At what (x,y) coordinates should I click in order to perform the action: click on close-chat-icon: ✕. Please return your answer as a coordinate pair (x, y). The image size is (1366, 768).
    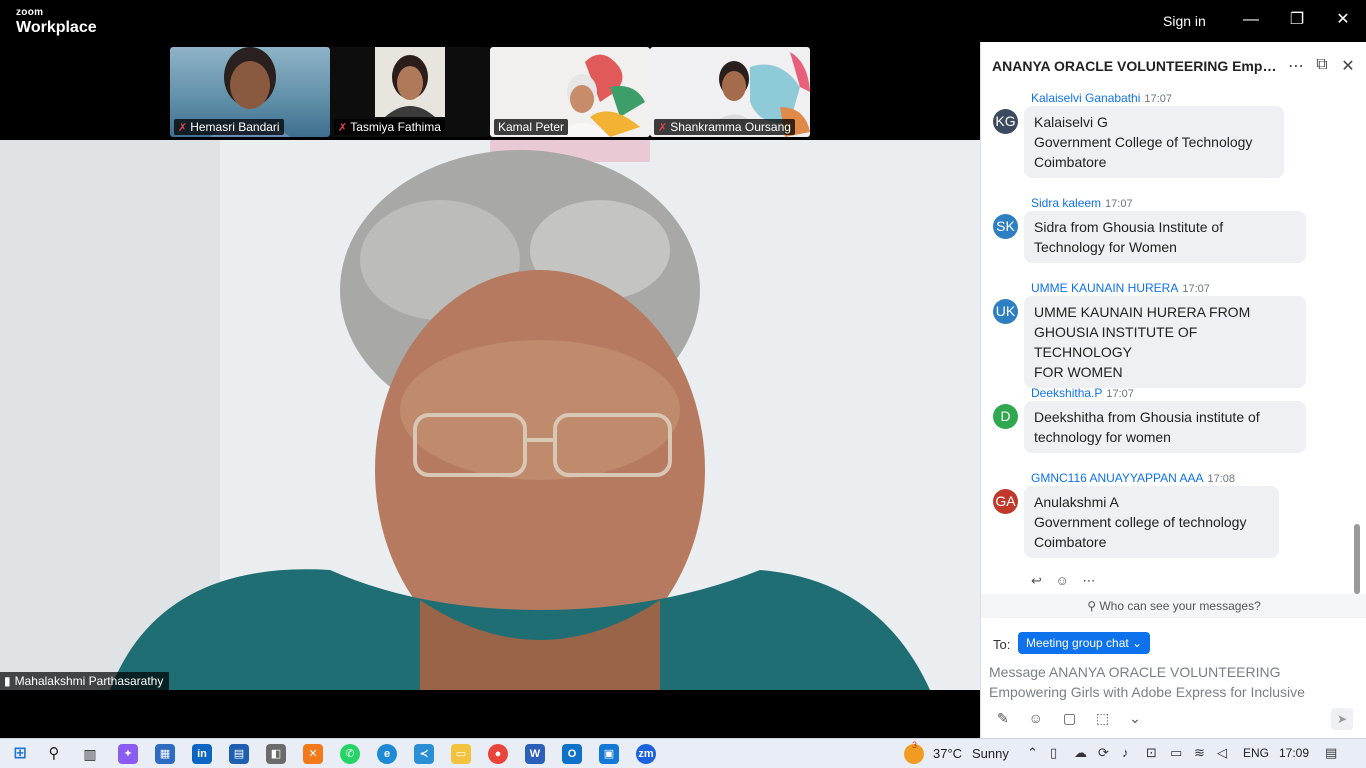
    Looking at the image, I should click on (1348, 66).